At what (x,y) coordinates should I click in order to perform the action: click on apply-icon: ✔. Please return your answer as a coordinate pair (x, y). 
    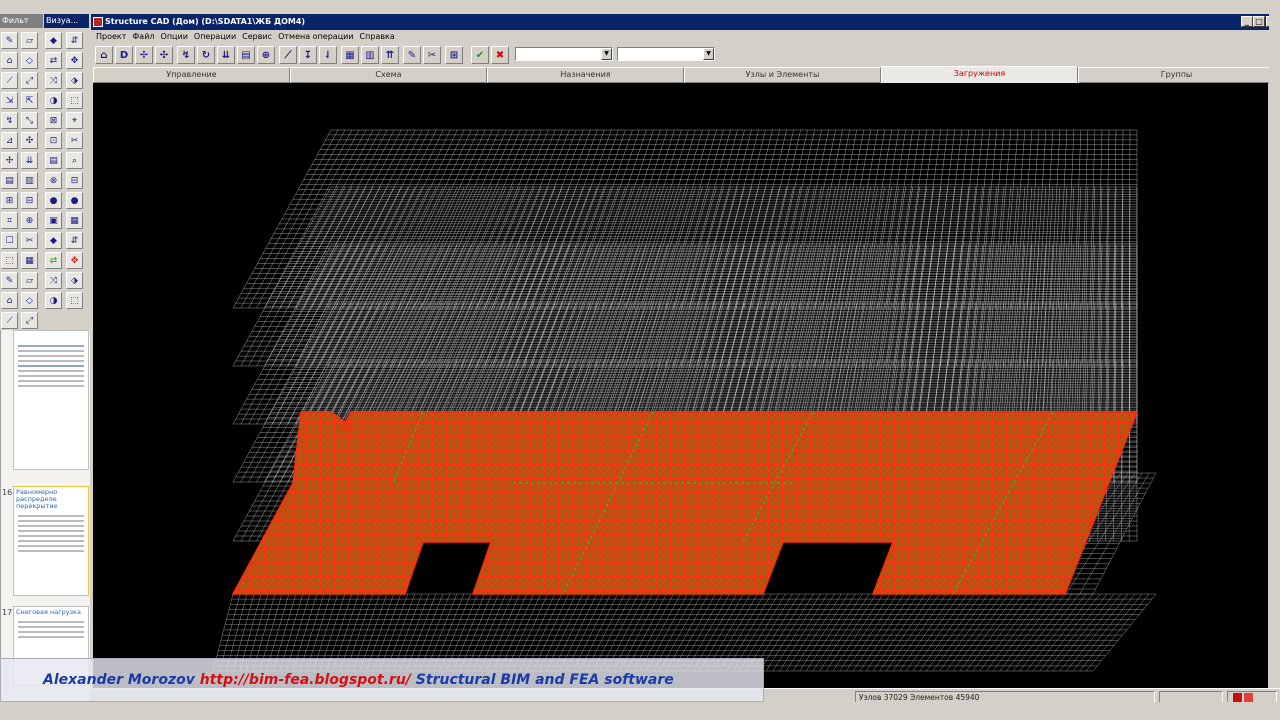
    Looking at the image, I should click on (480, 55).